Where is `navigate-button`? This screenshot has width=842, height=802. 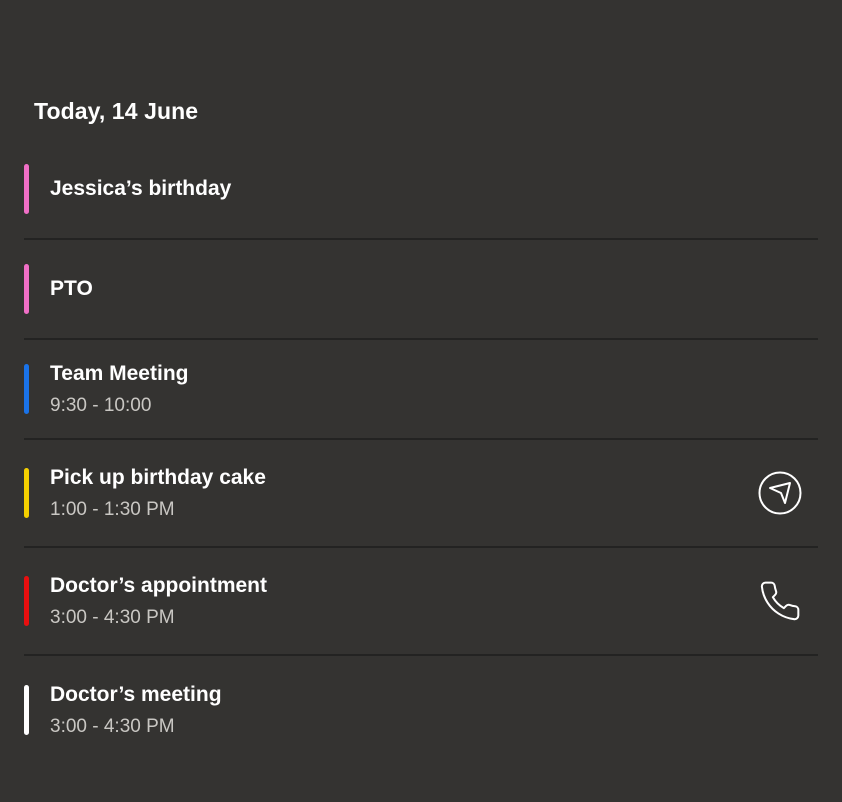 navigate-button is located at coordinates (780, 493).